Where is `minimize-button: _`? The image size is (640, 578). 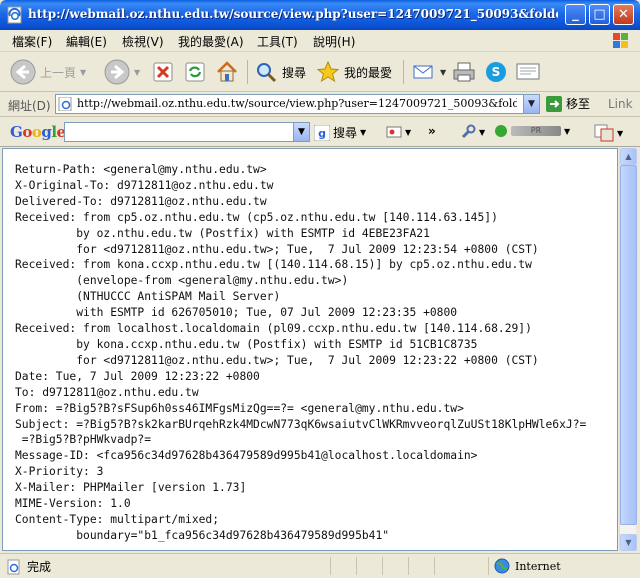 minimize-button: _ is located at coordinates (575, 14).